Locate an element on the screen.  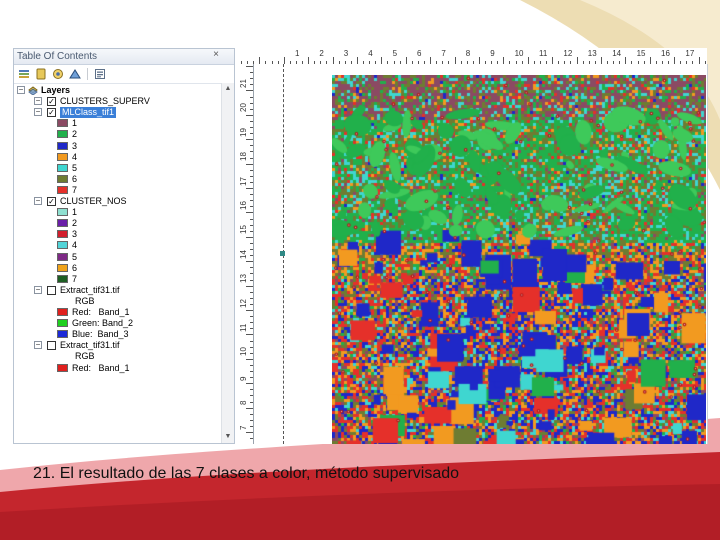
layer-name: MLClass_tif1 is located at coordinates (88, 113).